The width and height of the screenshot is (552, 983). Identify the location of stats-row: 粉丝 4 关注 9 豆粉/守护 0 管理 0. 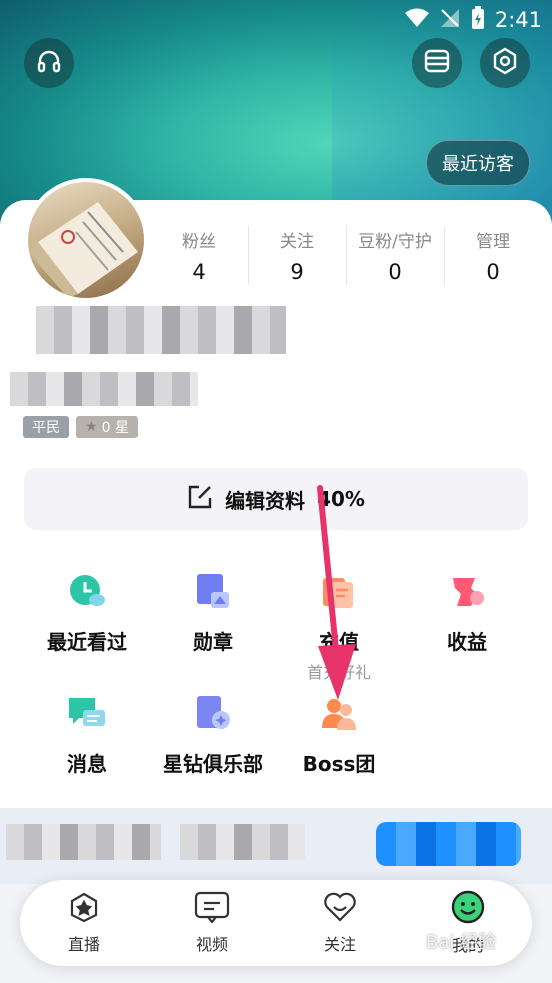
(346, 255).